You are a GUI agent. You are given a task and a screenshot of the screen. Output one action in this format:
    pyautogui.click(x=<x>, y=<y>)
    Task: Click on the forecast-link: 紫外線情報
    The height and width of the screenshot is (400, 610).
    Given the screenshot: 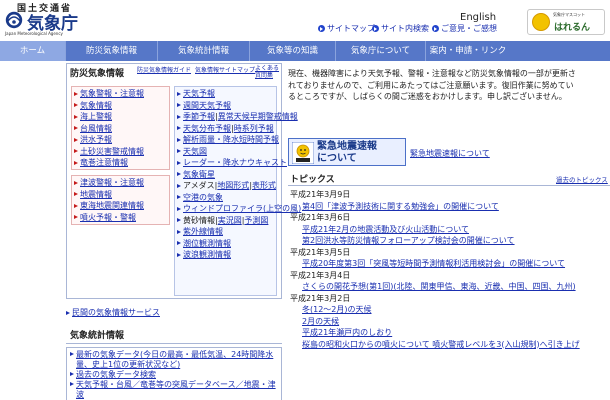 What is the action you would take?
    pyautogui.click(x=203, y=232)
    